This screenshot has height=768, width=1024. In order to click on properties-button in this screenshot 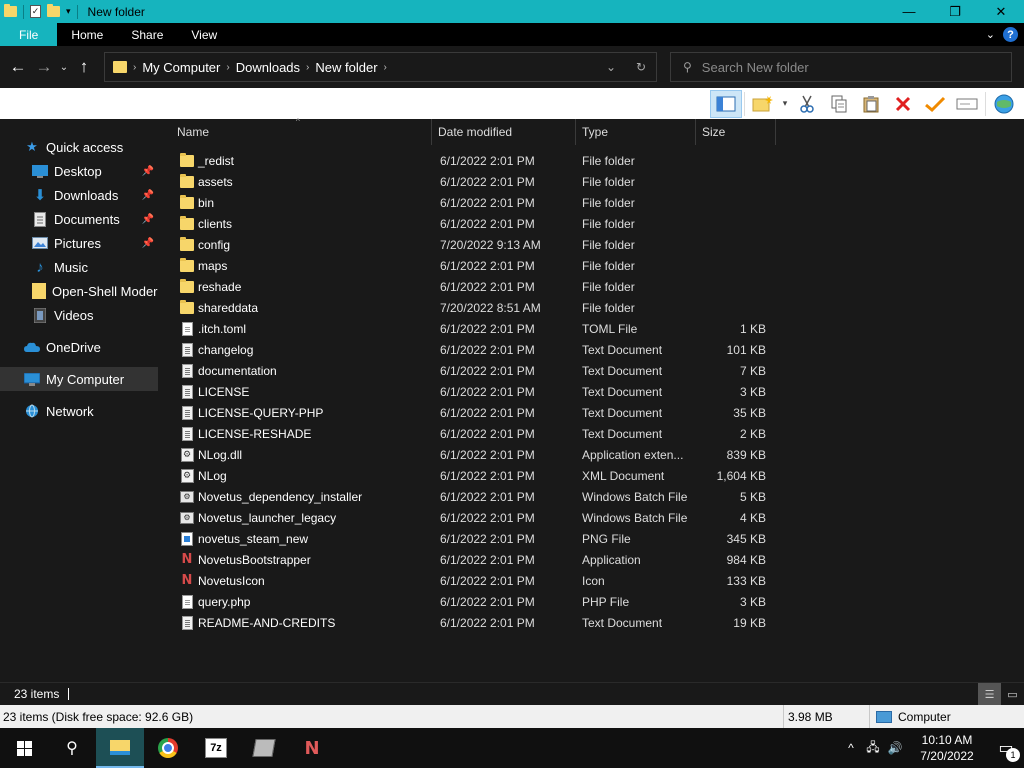, I will do `click(935, 104)`.